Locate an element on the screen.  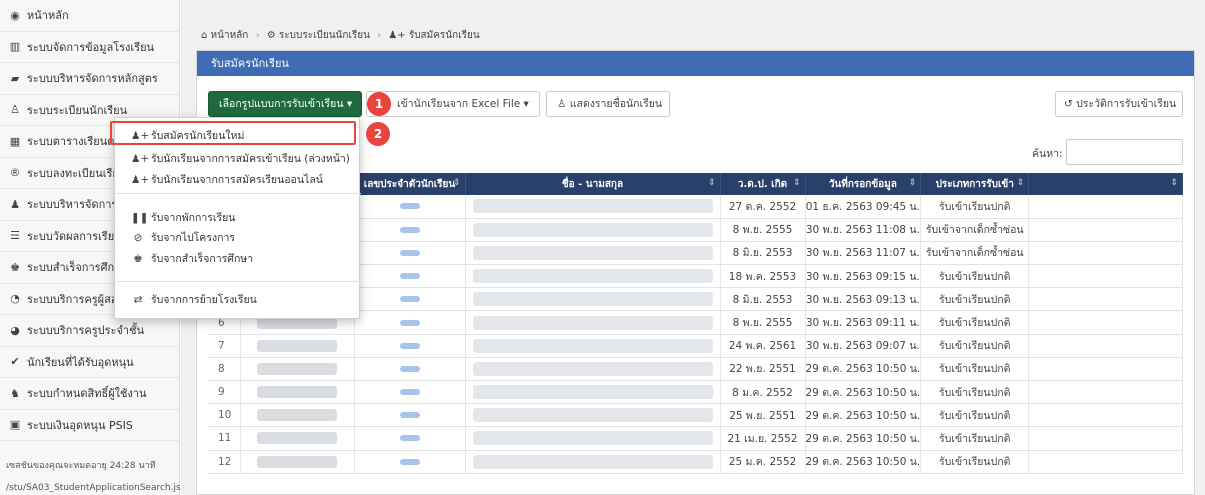
show-student-list-button: ♙ แสดงรายชื่อนักเรียน is located at coordinates (608, 104).